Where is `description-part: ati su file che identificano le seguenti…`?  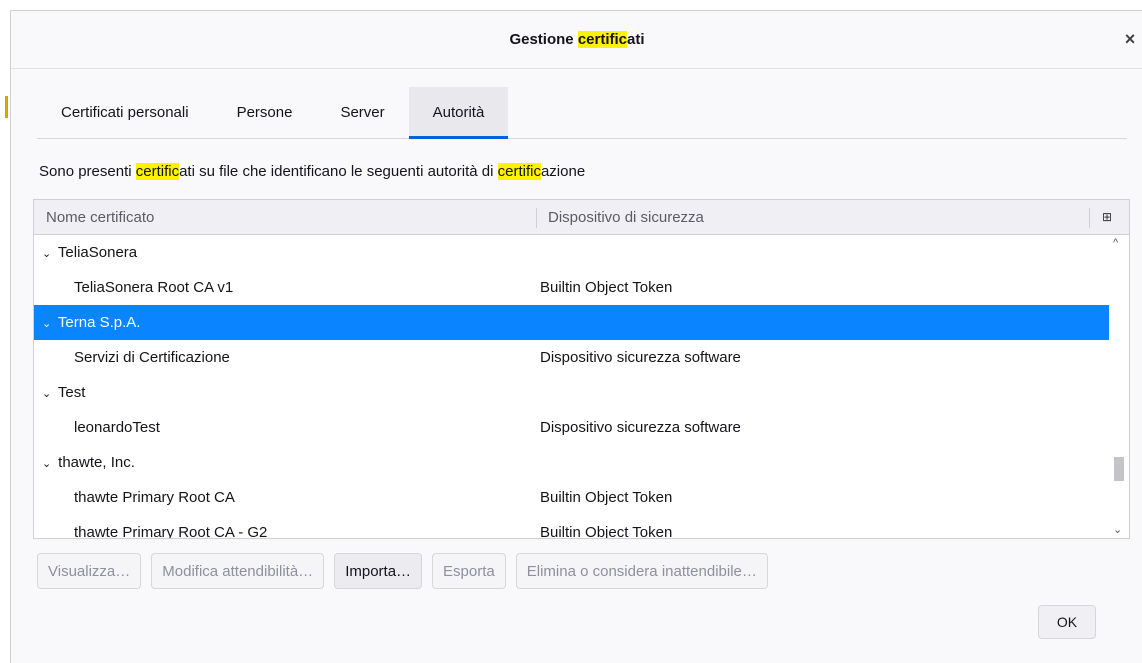
description-part: ati su file che identificano le seguenti… is located at coordinates (338, 171).